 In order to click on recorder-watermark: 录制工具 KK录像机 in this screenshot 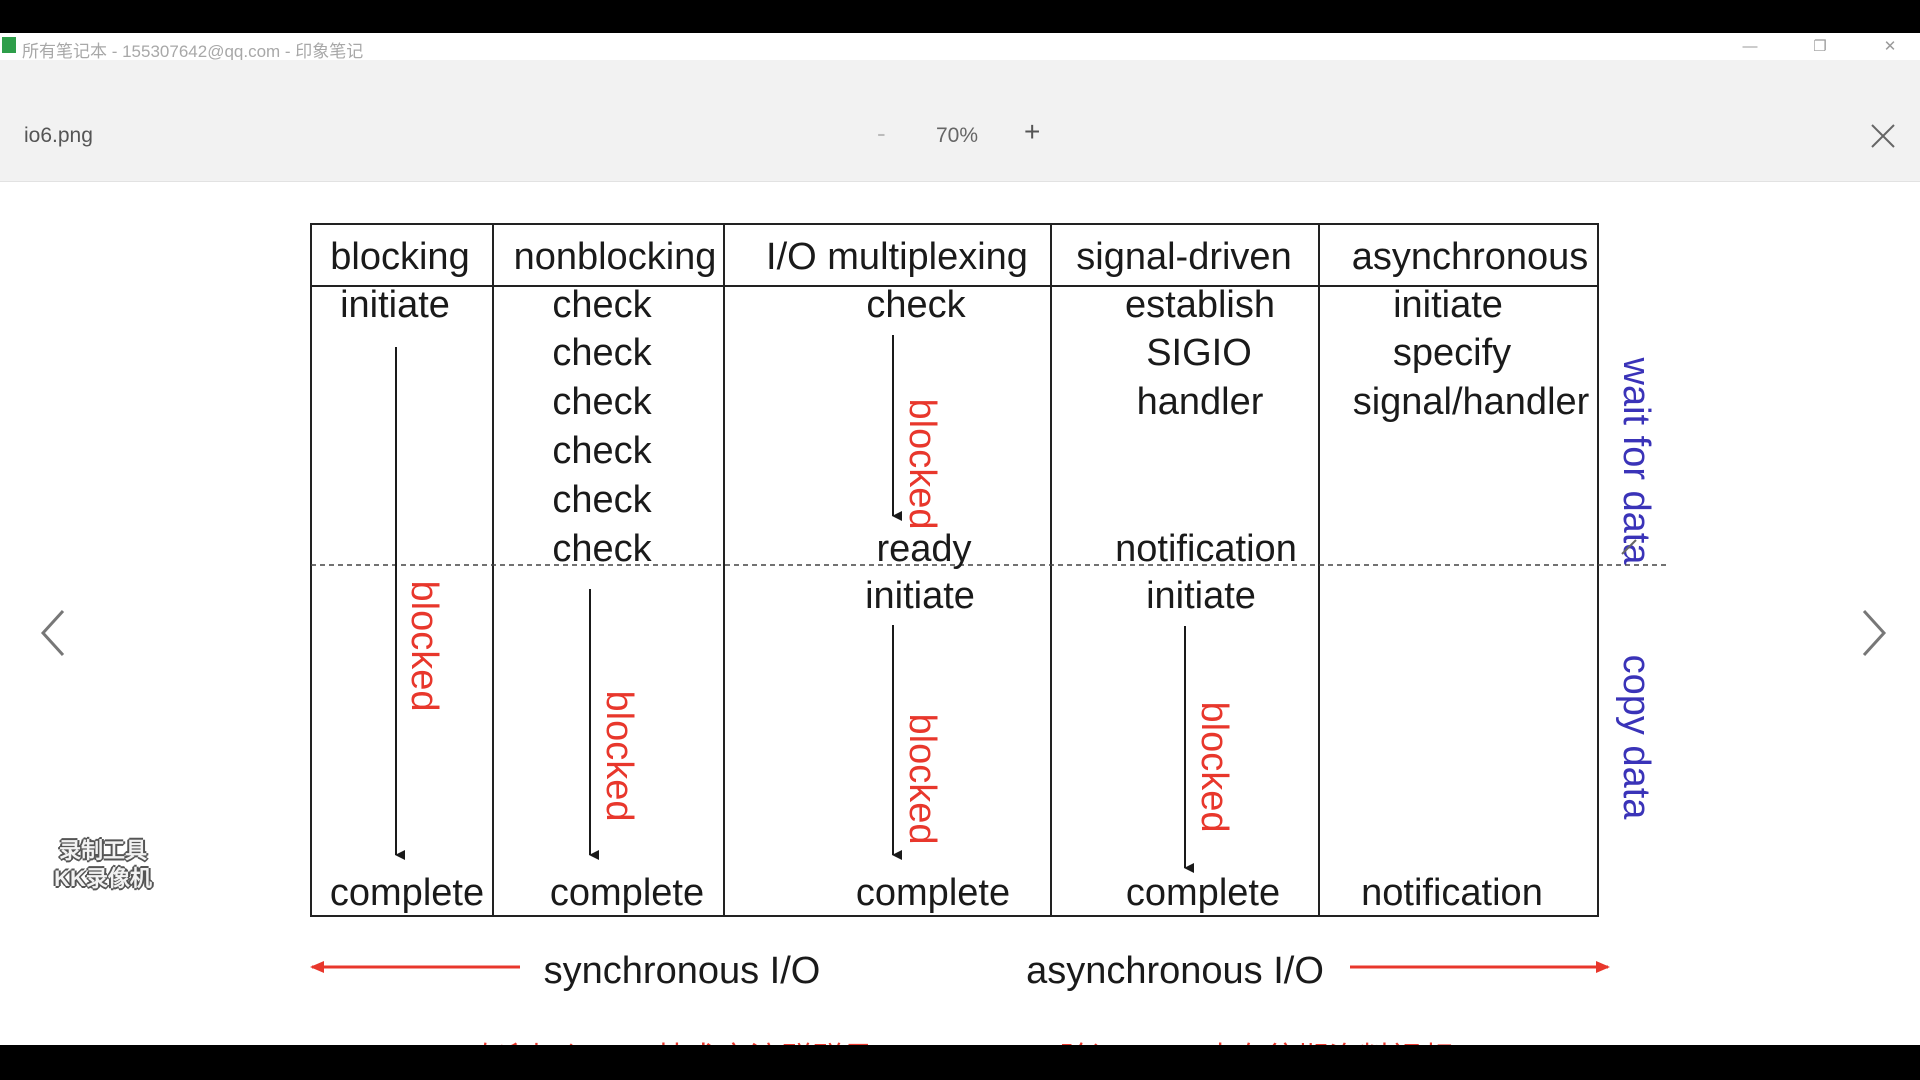, I will do `click(103, 865)`.